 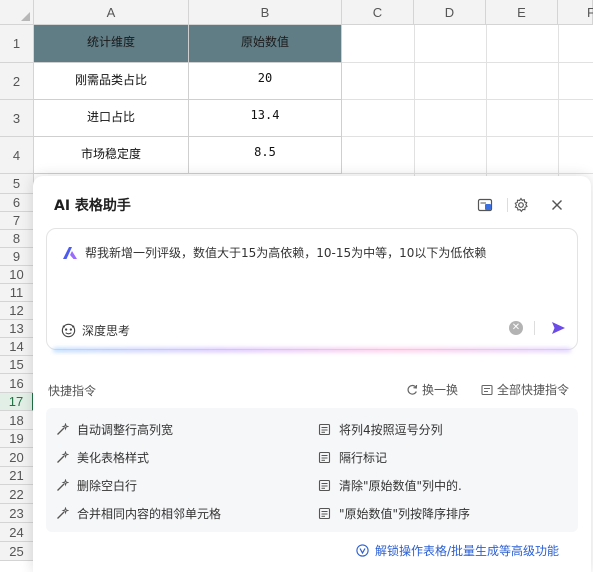 I want to click on column-header-b: B, so click(x=265, y=12).